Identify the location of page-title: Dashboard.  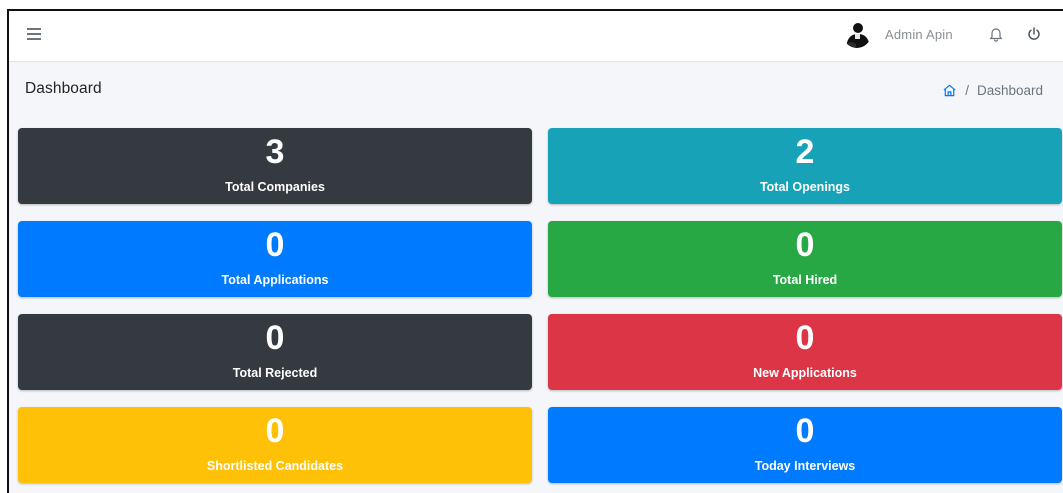
(63, 88).